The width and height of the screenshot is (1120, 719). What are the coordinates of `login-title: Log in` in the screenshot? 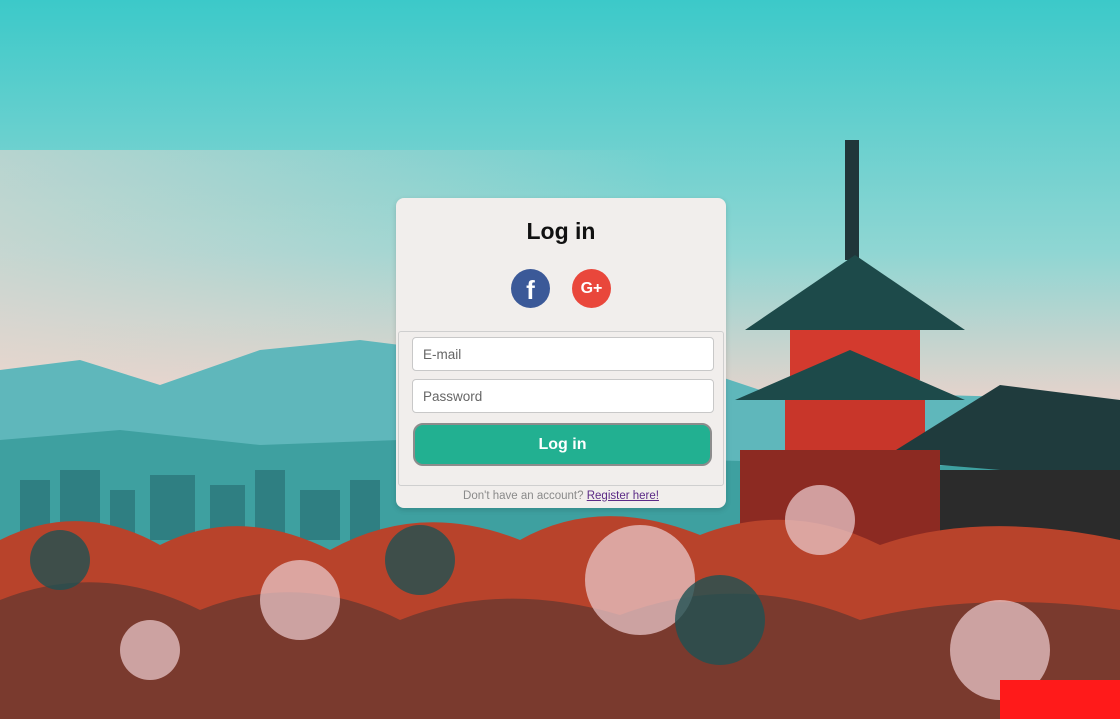 It's located at (561, 231).